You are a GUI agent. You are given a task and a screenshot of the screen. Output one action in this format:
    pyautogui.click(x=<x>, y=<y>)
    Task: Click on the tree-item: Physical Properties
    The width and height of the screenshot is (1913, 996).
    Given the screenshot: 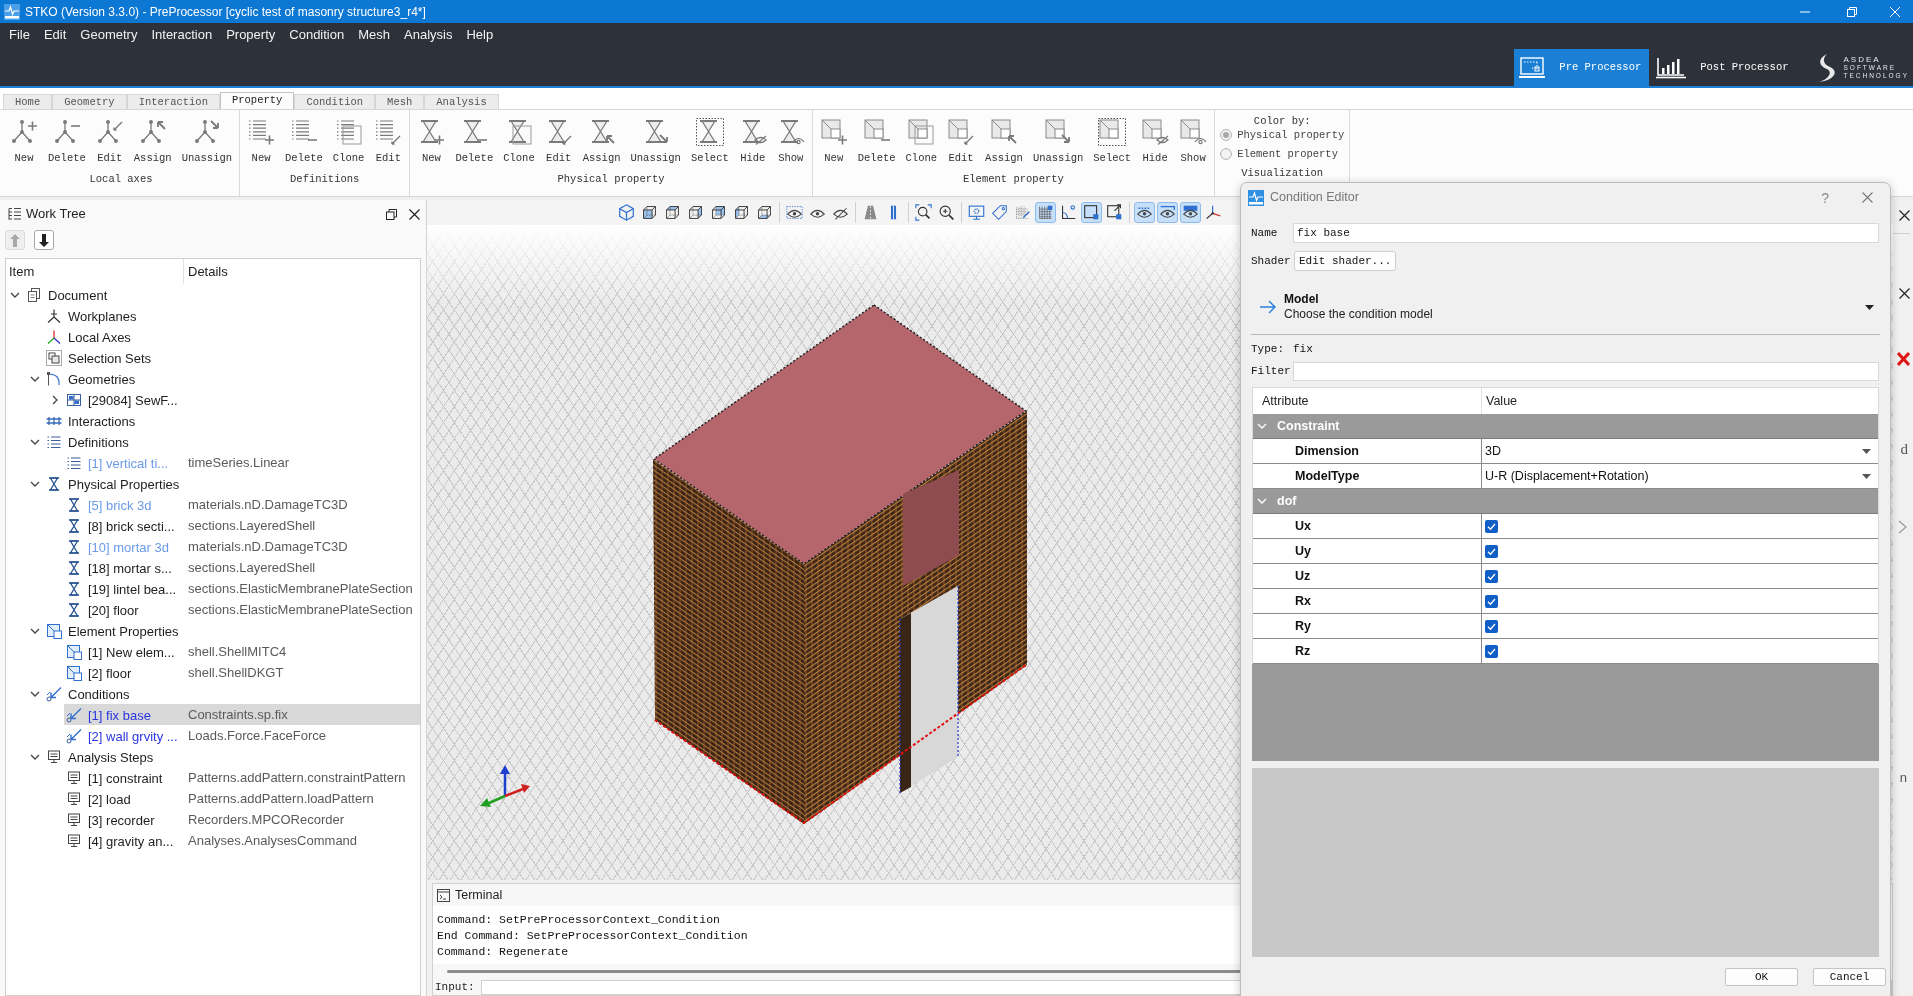 What is the action you would take?
    pyautogui.click(x=232, y=483)
    